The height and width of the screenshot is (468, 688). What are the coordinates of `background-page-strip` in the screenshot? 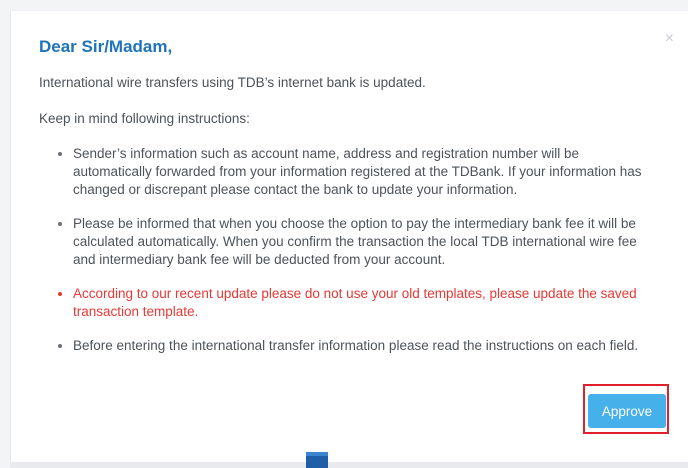 It's located at (349, 465).